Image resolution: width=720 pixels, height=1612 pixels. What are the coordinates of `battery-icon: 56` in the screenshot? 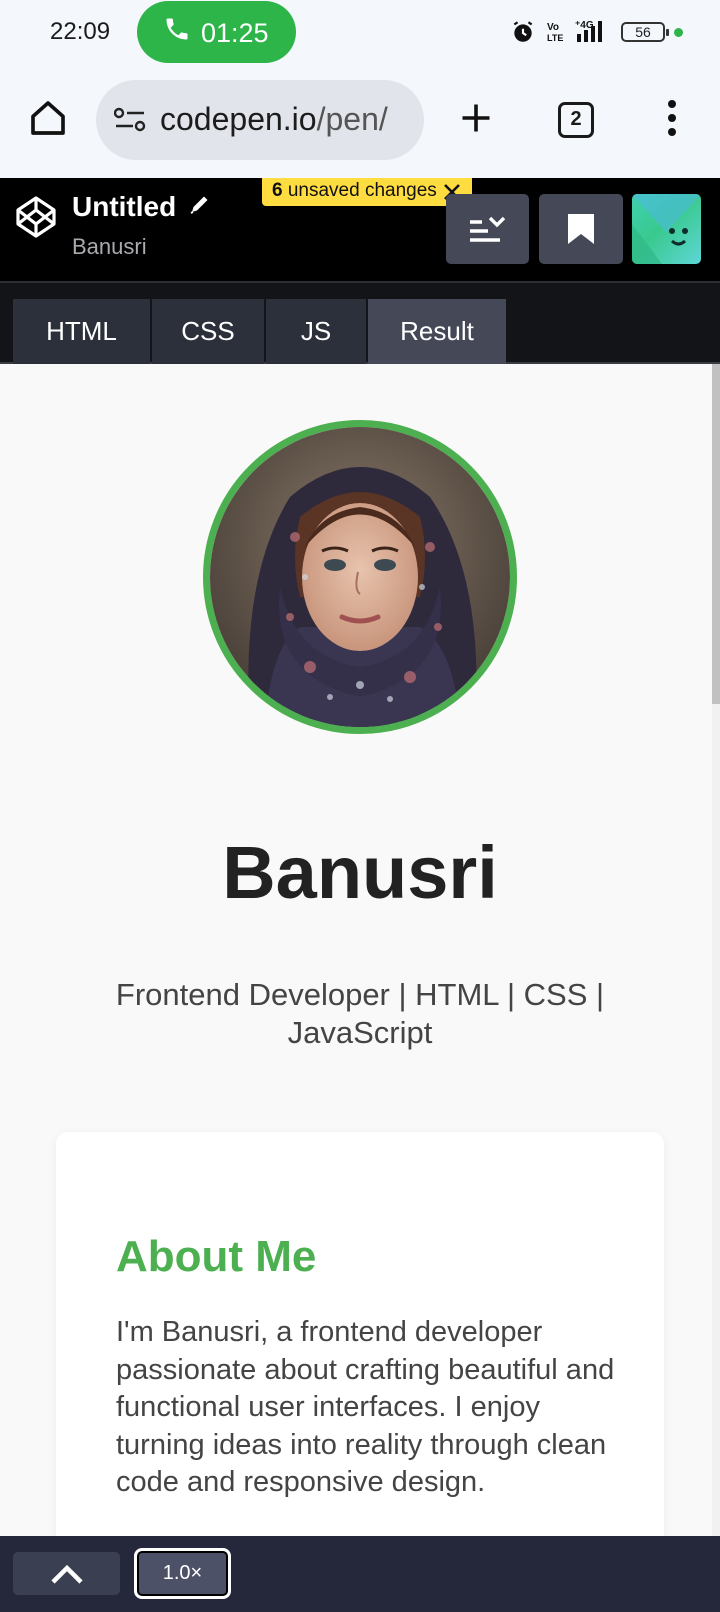 It's located at (645, 32).